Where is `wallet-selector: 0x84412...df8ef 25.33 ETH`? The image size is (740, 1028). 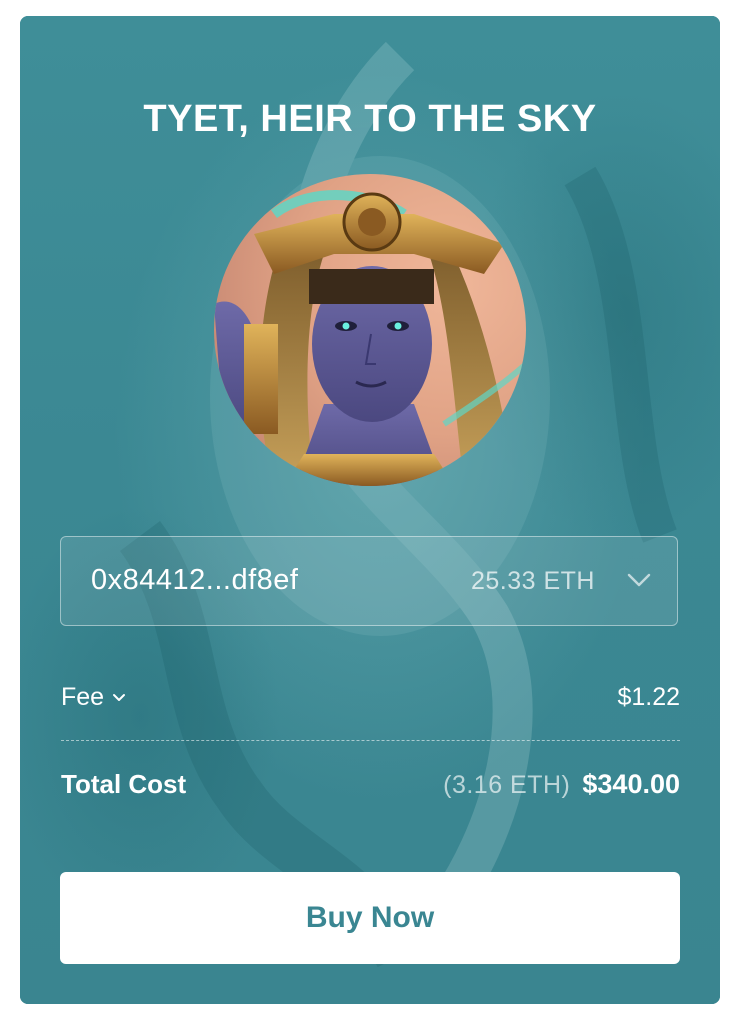 wallet-selector: 0x84412...df8ef 25.33 ETH is located at coordinates (369, 581).